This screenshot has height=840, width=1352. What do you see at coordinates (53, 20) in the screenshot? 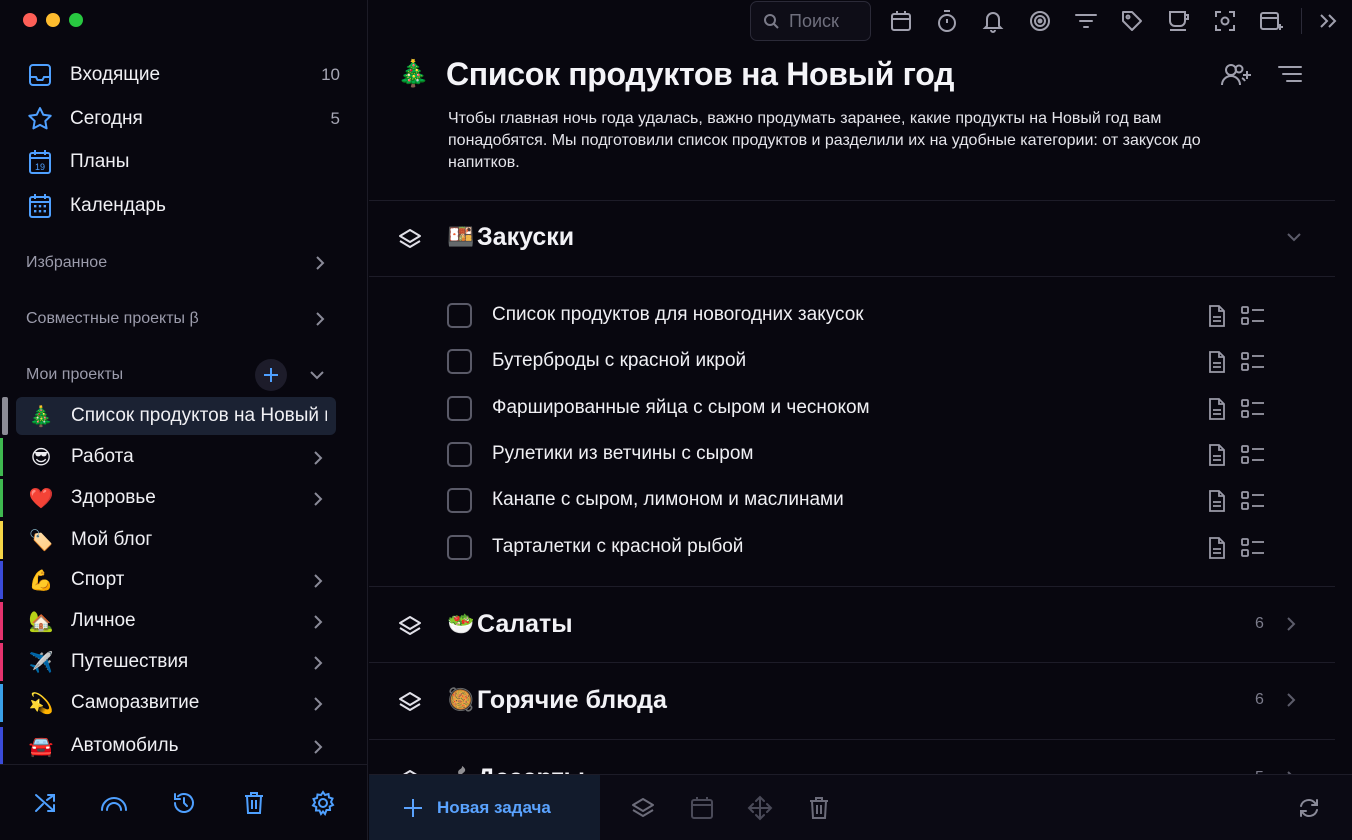
I see `minimize-window-button` at bounding box center [53, 20].